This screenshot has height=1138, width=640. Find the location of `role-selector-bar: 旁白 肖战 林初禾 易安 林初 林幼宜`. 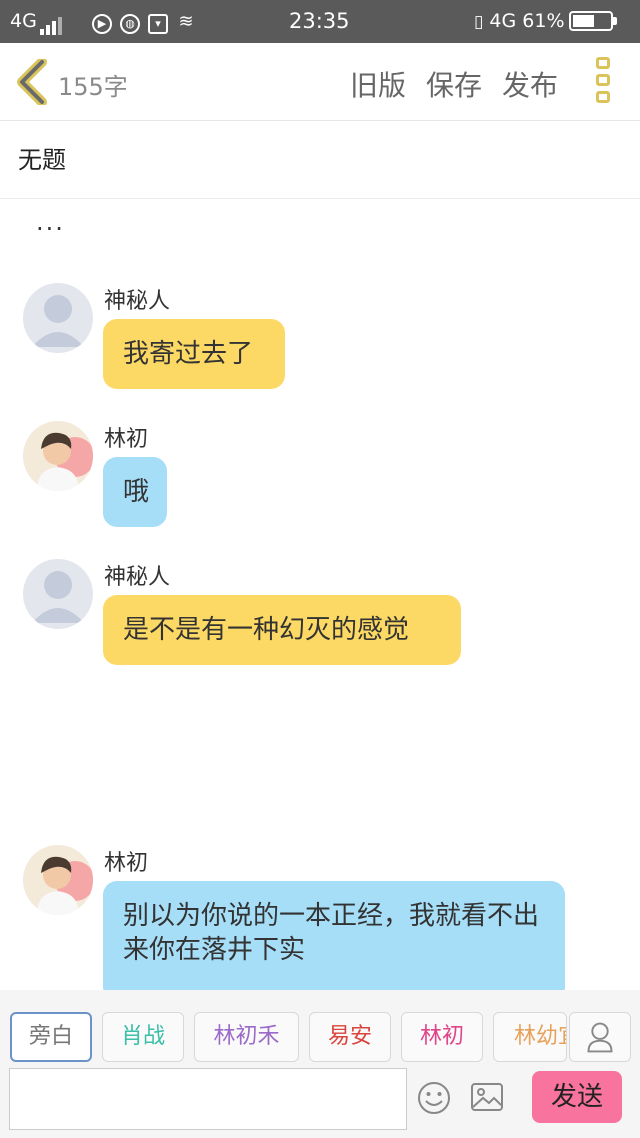

role-selector-bar: 旁白 肖战 林初禾 易安 林初 林幼宜 is located at coordinates (320, 1028).